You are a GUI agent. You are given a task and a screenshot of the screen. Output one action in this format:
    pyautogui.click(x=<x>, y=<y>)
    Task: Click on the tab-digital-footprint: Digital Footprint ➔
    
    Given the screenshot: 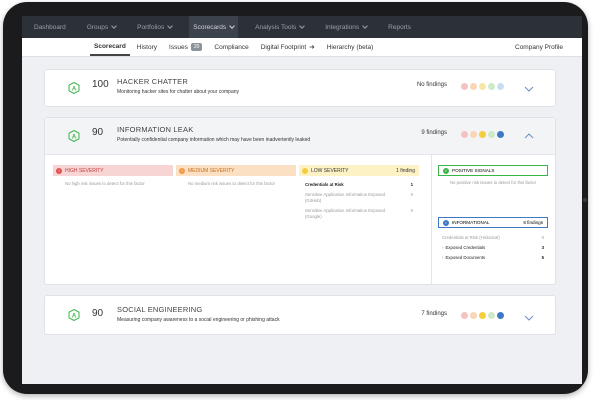 What is the action you would take?
    pyautogui.click(x=288, y=47)
    